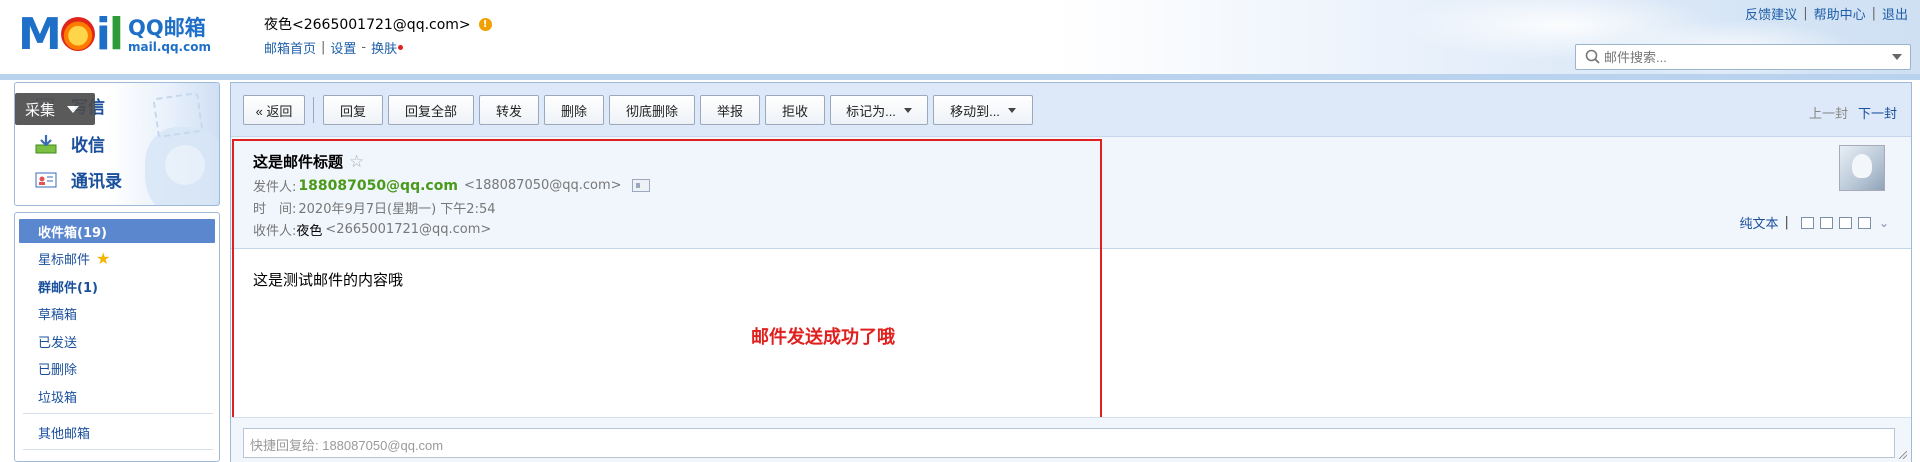  I want to click on warning-icon: !, so click(485, 24).